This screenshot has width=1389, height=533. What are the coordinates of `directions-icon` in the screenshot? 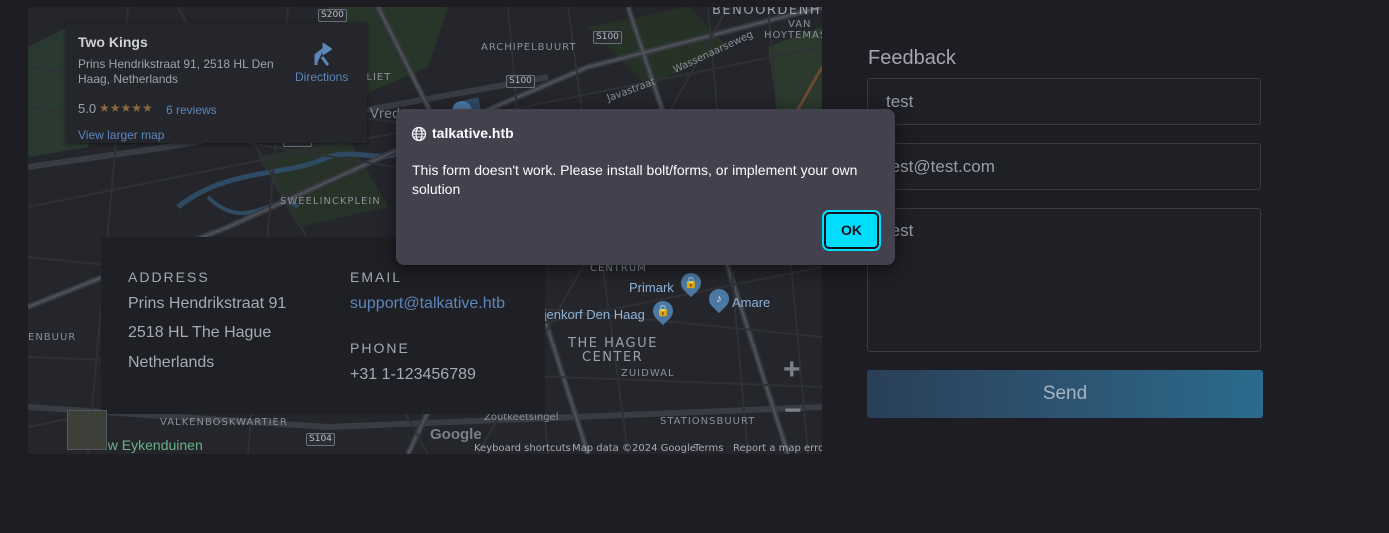 It's located at (322, 55).